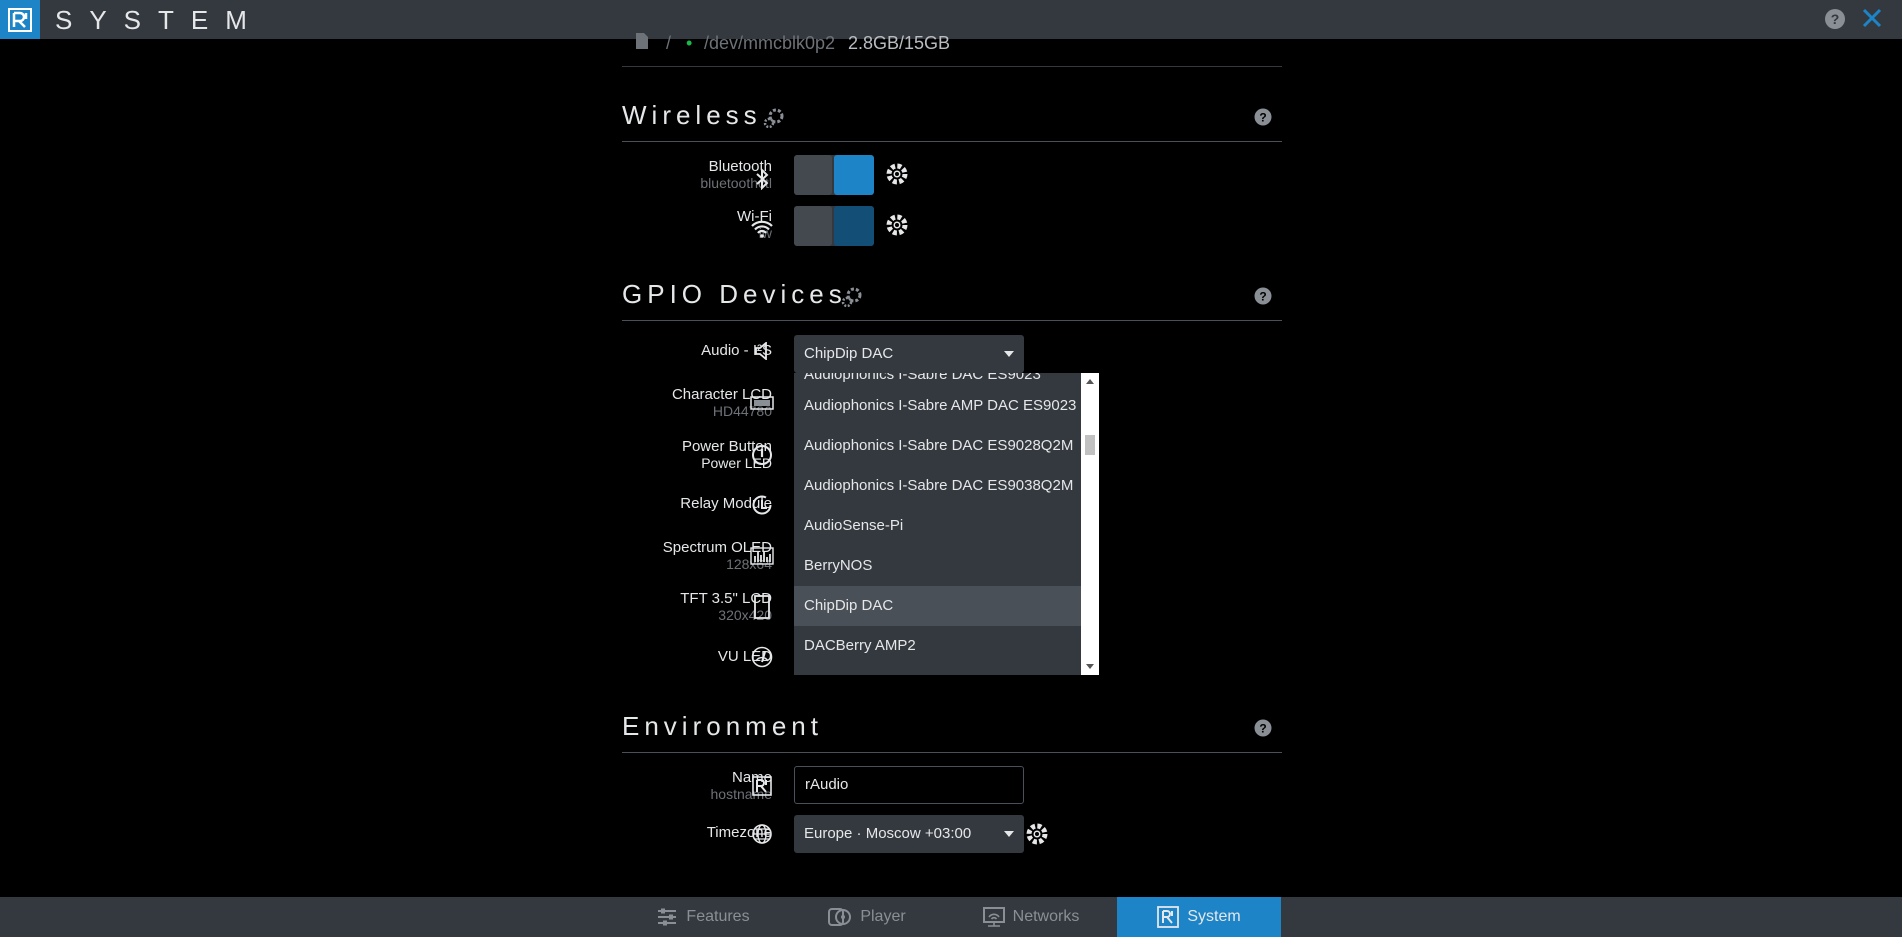 This screenshot has width=1902, height=937. I want to click on gpio-section-header: GPIO Devices ?, so click(952, 295).